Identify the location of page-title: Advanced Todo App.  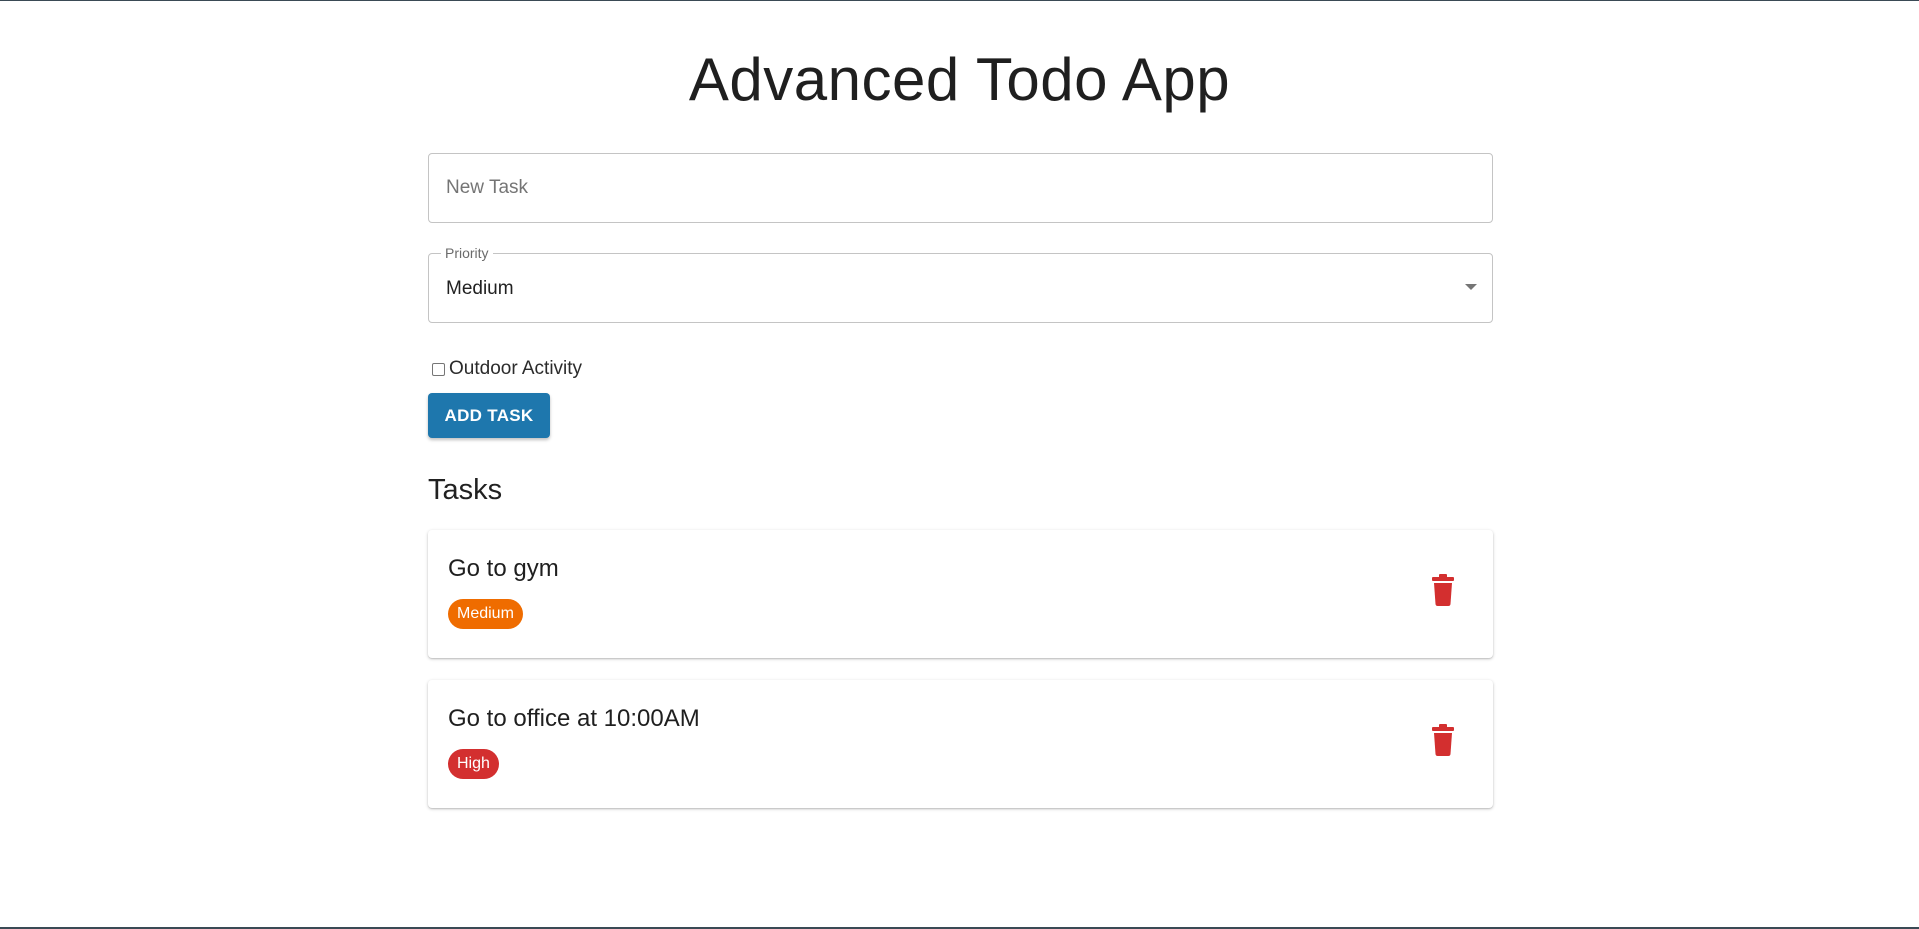
(959, 79).